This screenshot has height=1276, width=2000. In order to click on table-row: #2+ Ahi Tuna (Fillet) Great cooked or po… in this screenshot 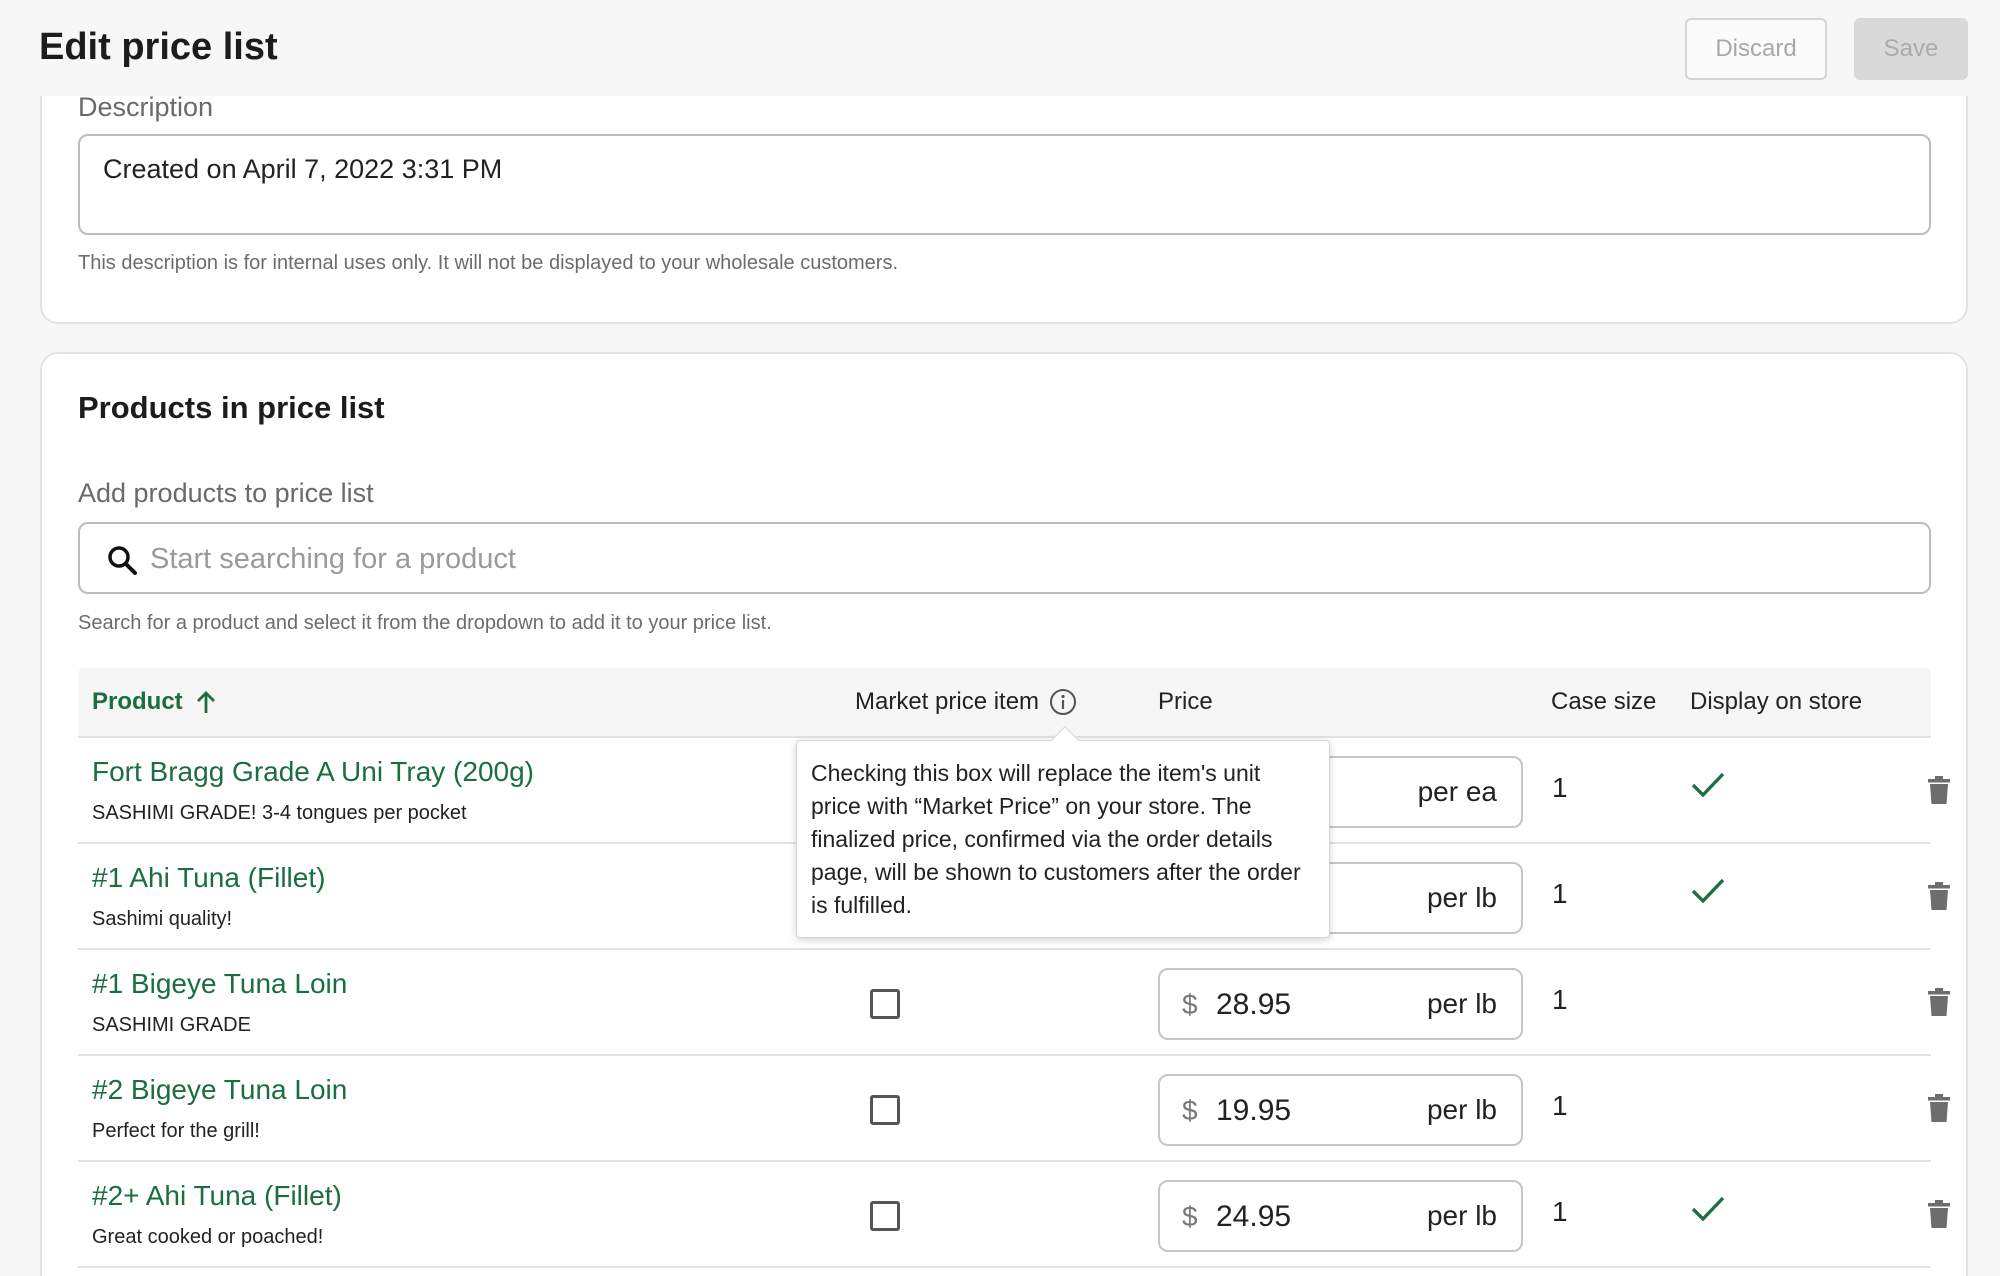, I will do `click(1014, 1215)`.